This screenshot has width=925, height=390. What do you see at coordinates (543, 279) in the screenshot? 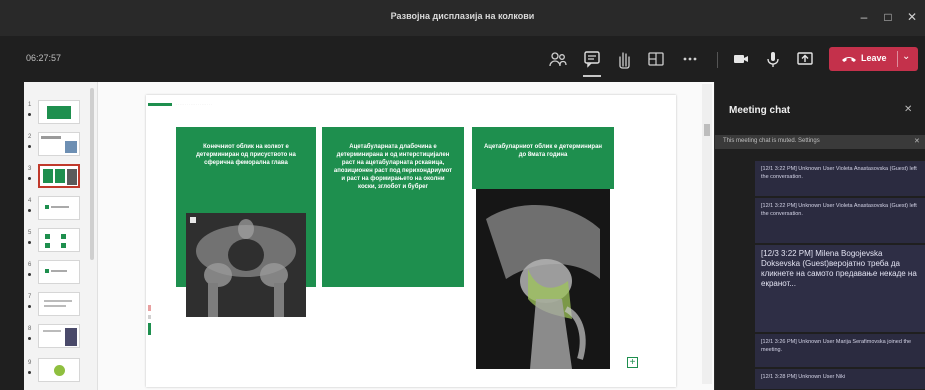
I see `hip-3d-image` at bounding box center [543, 279].